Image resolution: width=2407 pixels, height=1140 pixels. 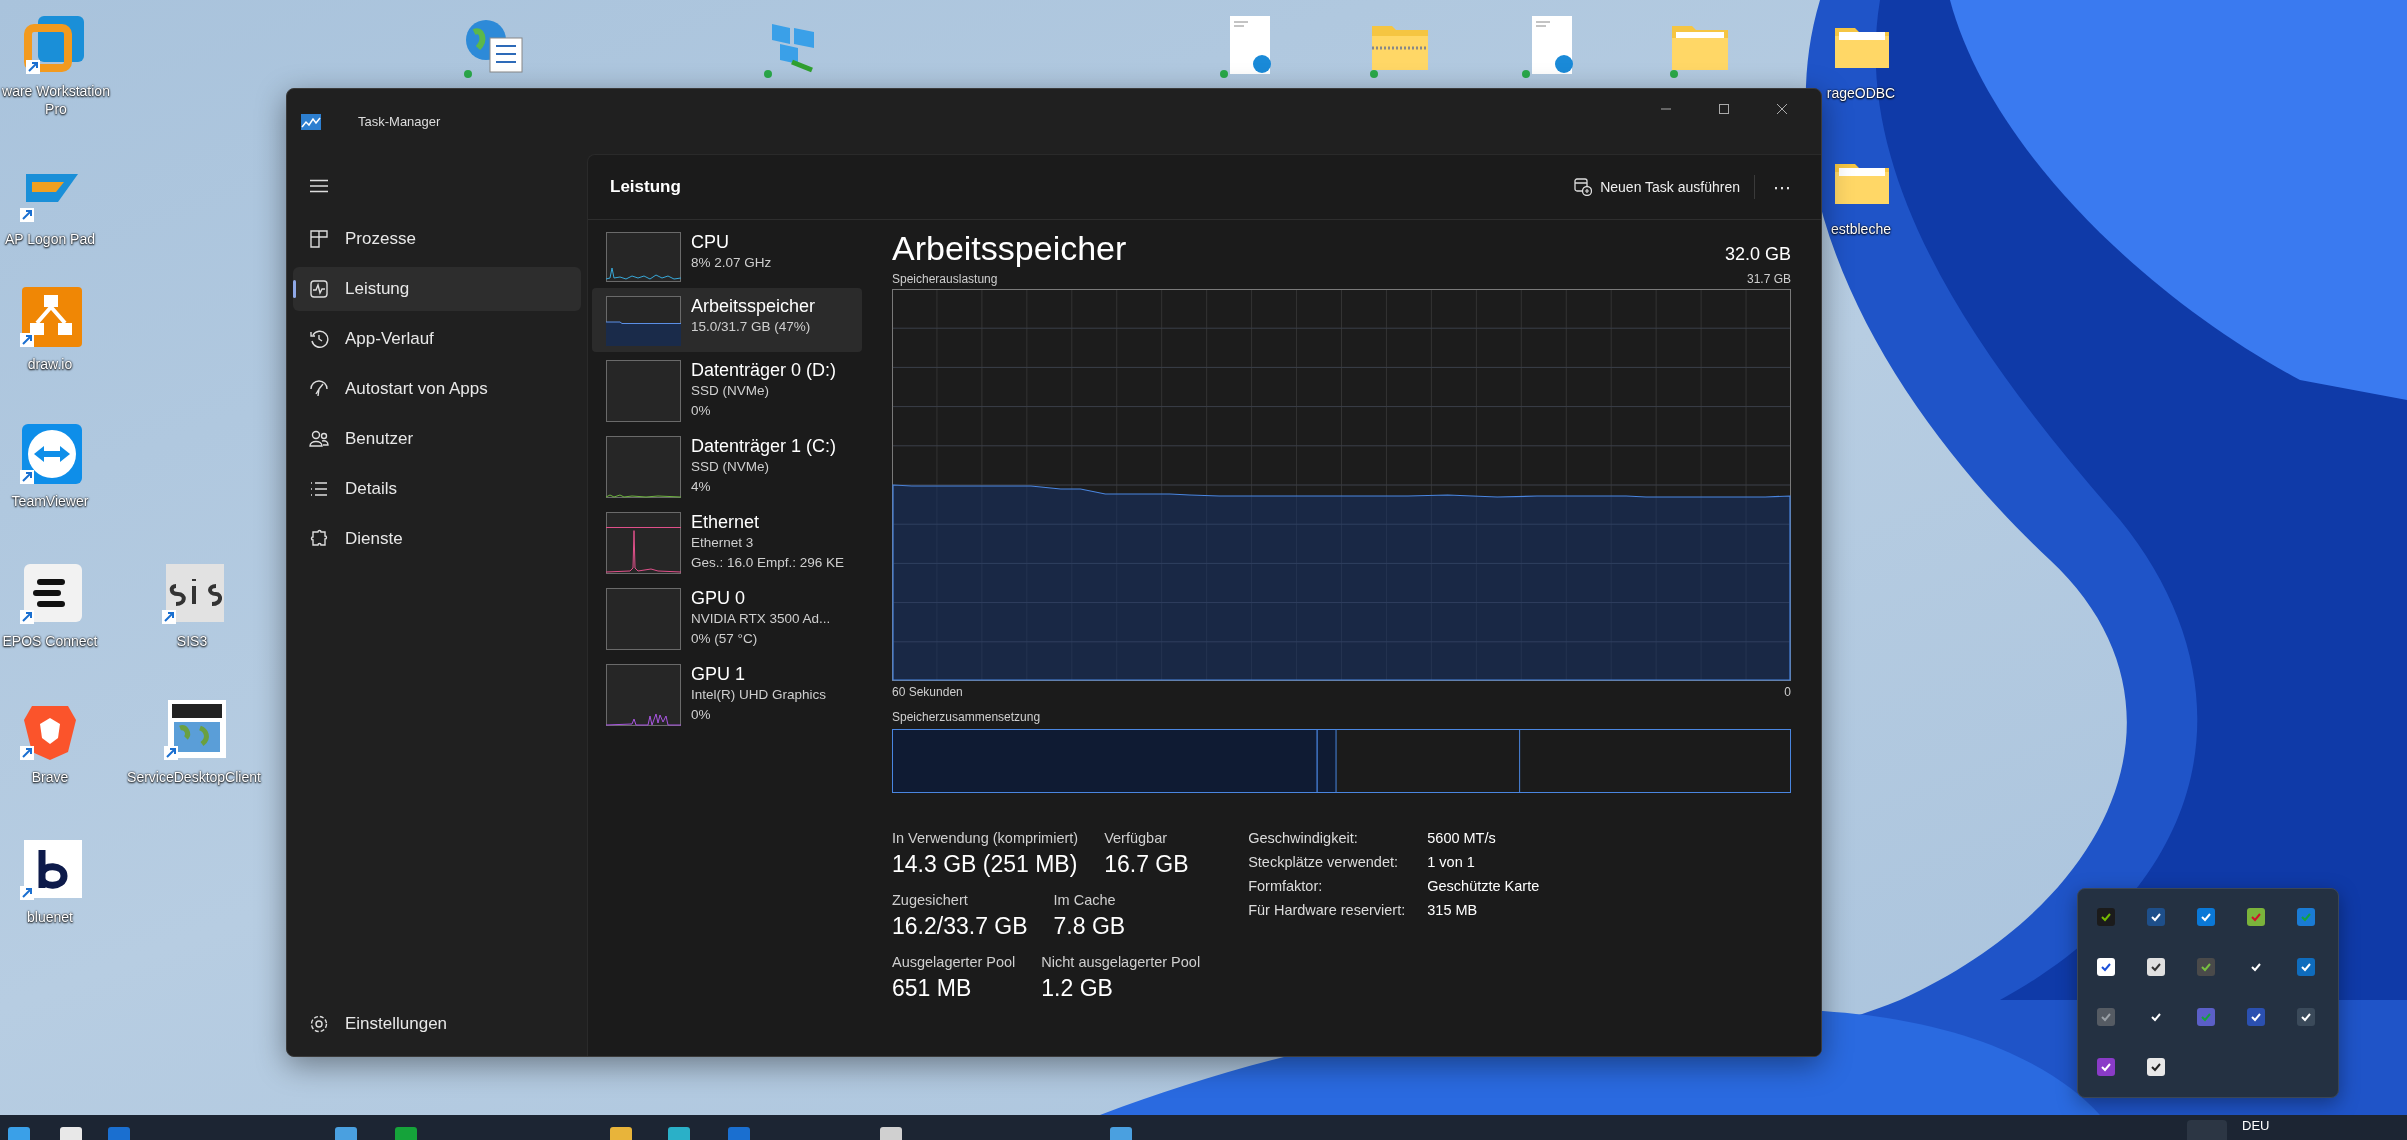 What do you see at coordinates (437, 489) in the screenshot?
I see `nav-item: Details` at bounding box center [437, 489].